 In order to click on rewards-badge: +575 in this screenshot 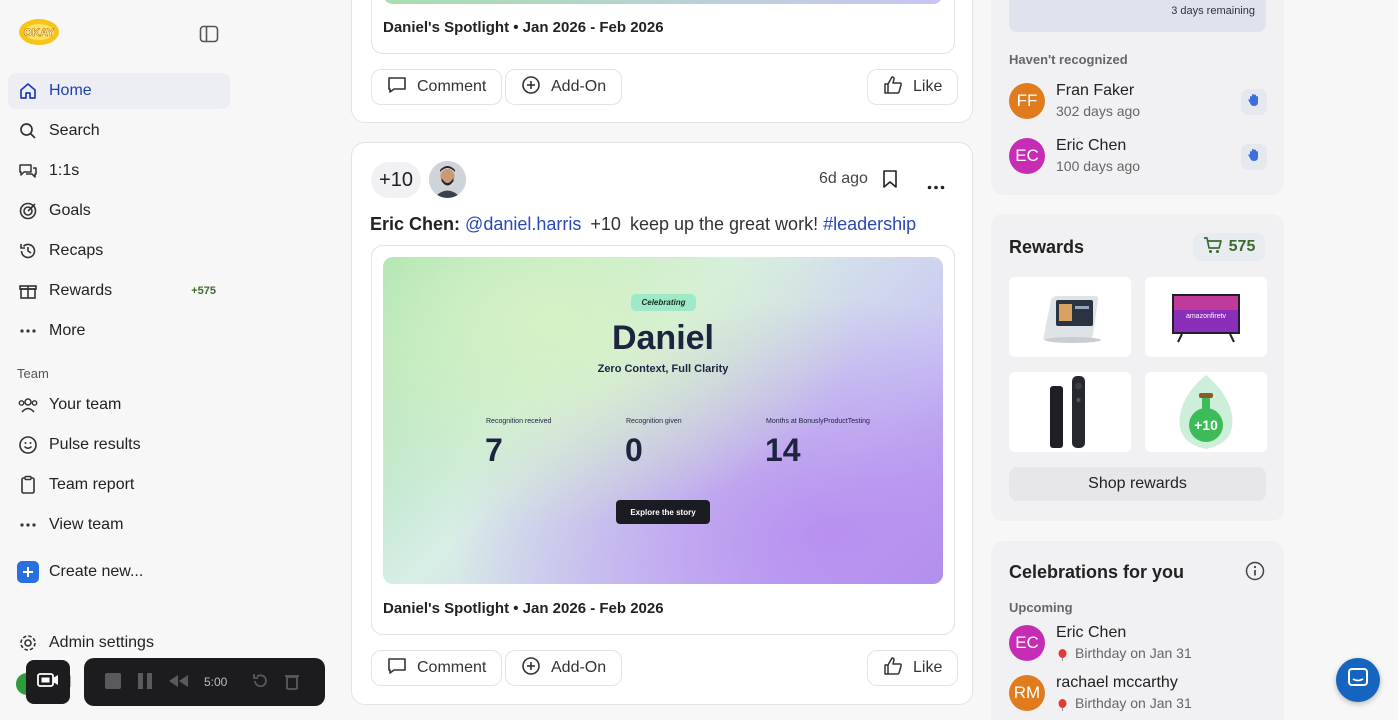, I will do `click(203, 291)`.